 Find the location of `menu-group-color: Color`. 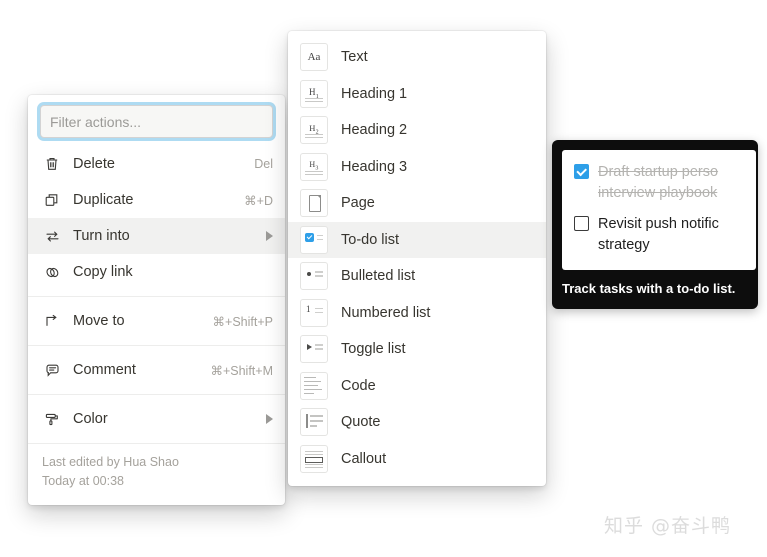

menu-group-color: Color is located at coordinates (156, 419).